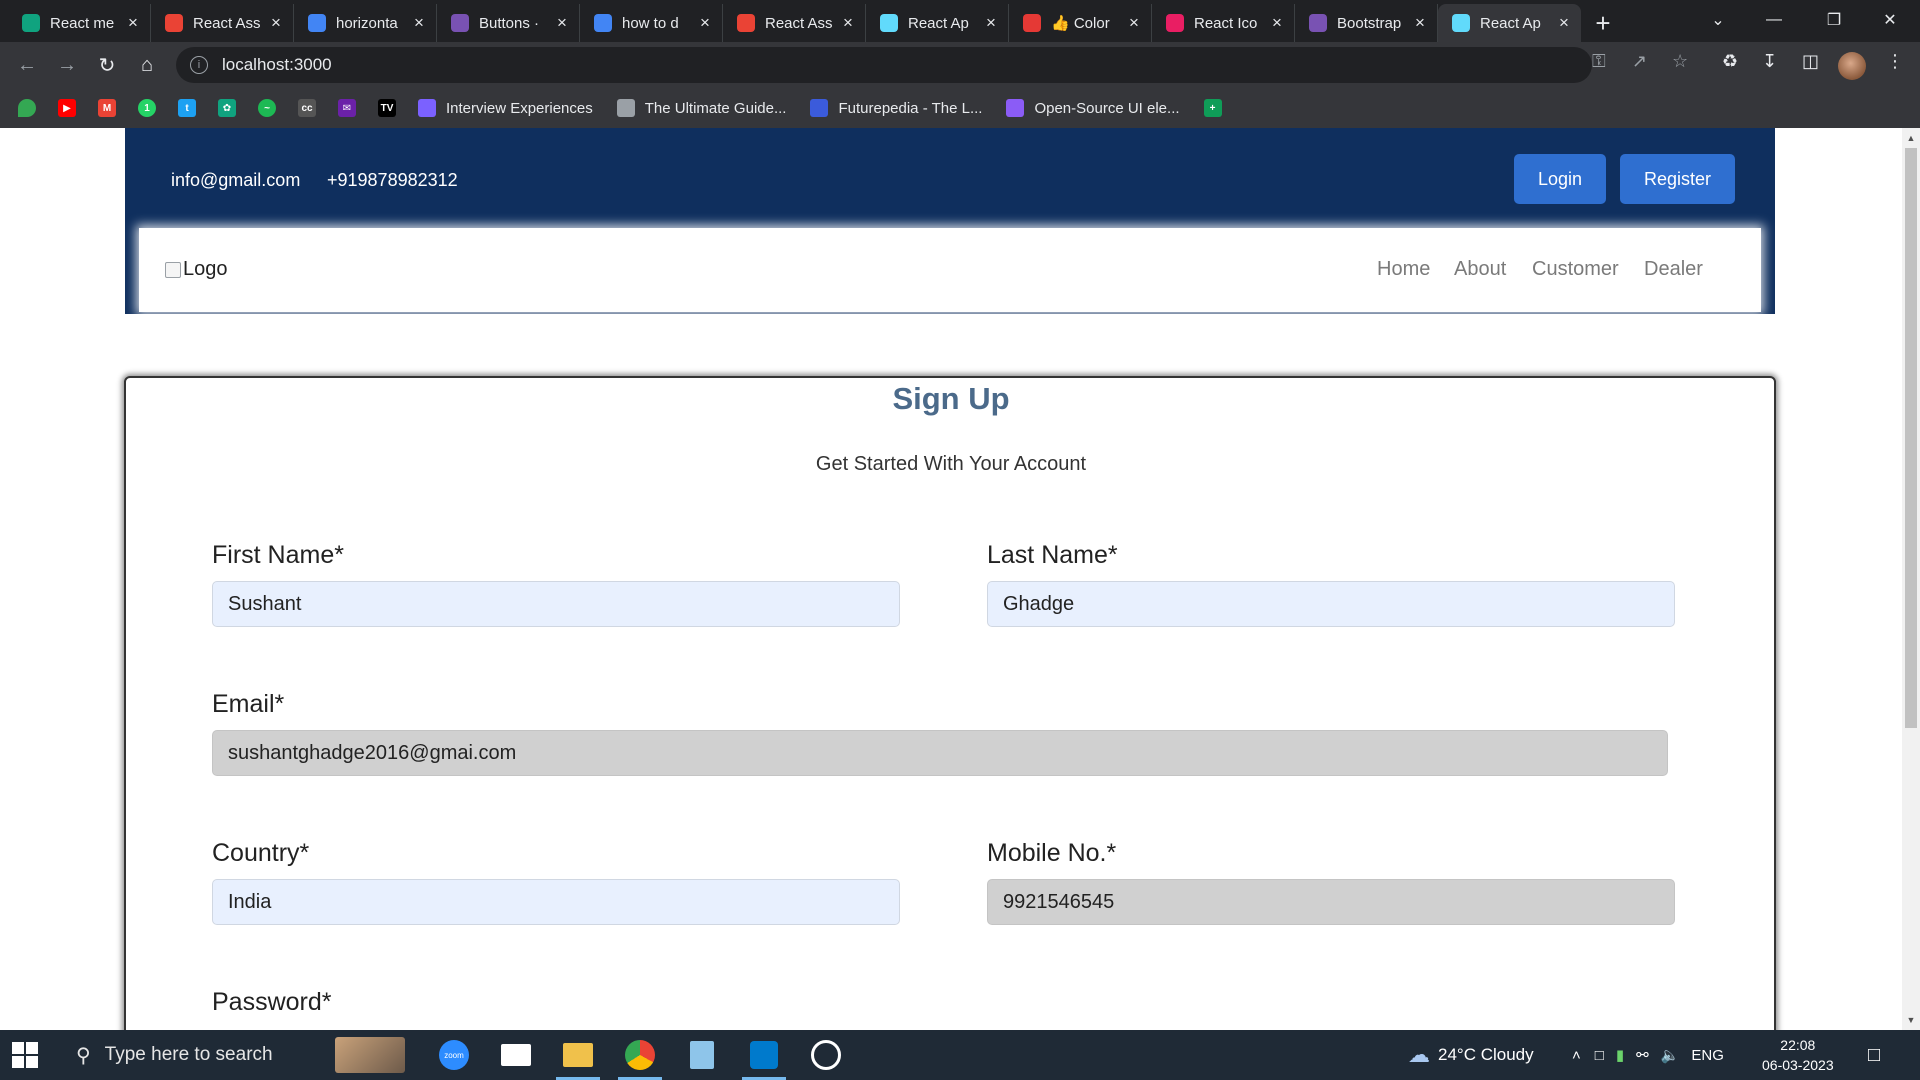 Image resolution: width=1920 pixels, height=1080 pixels. I want to click on site-info-icon: i, so click(199, 65).